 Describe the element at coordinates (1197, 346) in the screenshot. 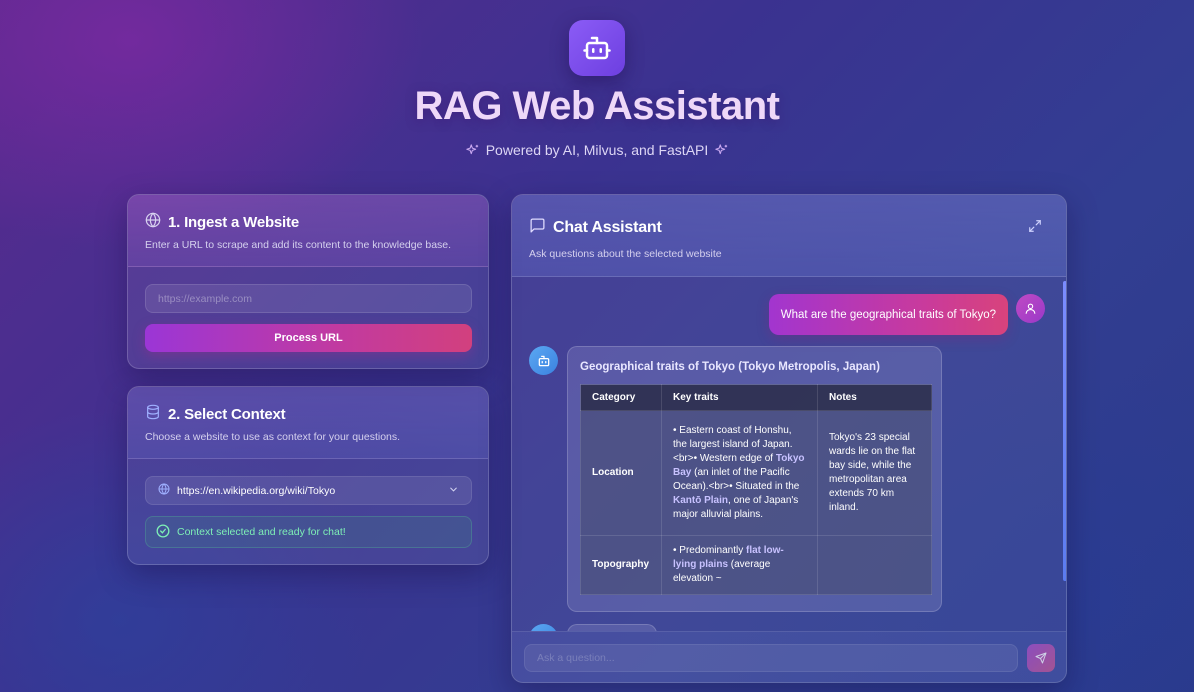

I see `window-edge` at that location.